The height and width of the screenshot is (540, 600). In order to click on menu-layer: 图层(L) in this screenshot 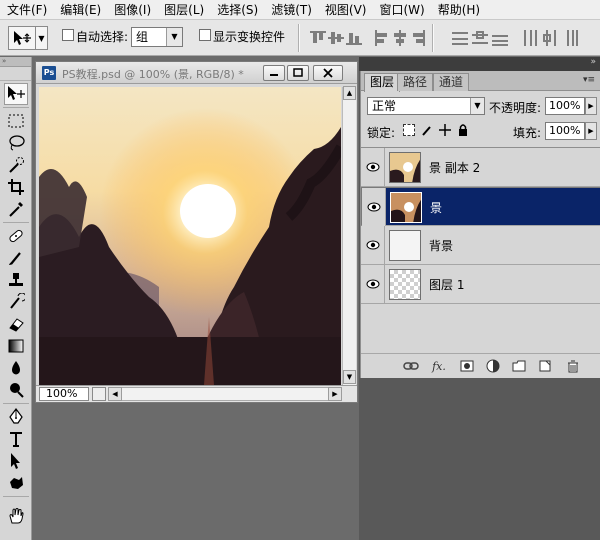, I will do `click(183, 10)`.